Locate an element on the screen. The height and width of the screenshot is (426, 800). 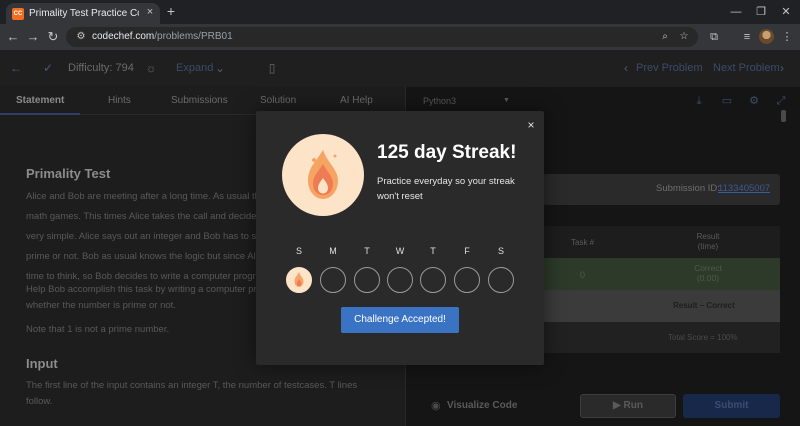
submission-id-label: Submission ID: is located at coordinates (688, 188).